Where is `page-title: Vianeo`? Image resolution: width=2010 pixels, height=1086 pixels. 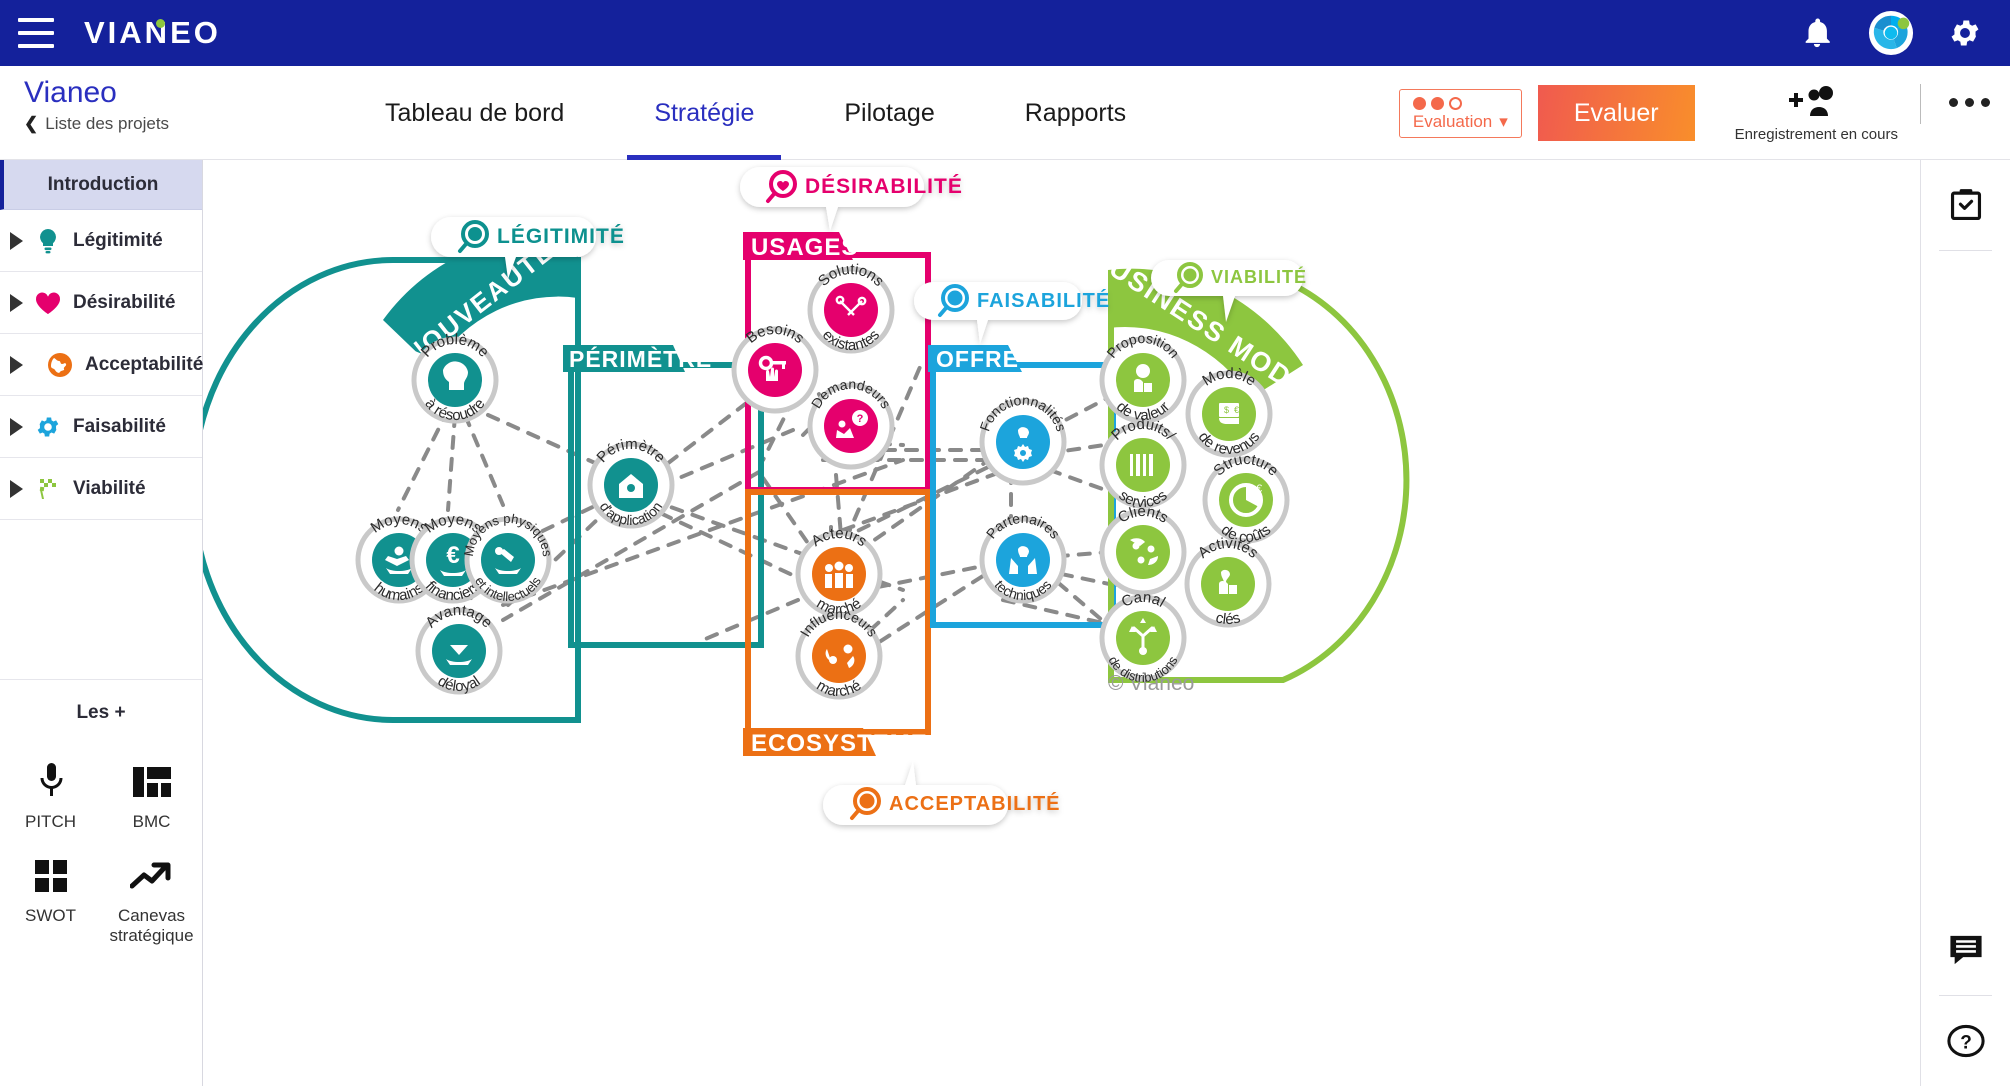 page-title: Vianeo is located at coordinates (70, 92).